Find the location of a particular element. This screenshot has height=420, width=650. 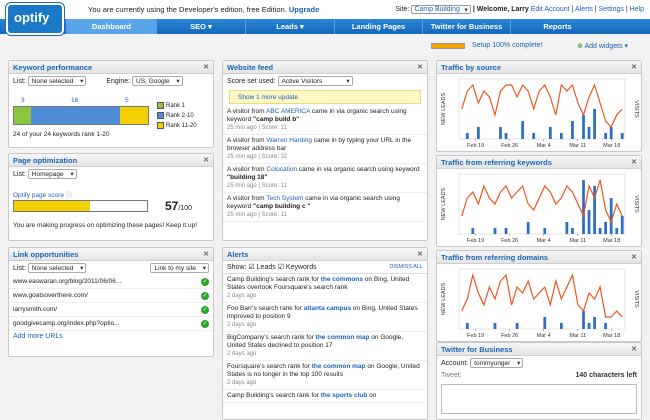

link-row: www.easwaran.org/blog/2011/06/06... ✓ is located at coordinates (111, 282).